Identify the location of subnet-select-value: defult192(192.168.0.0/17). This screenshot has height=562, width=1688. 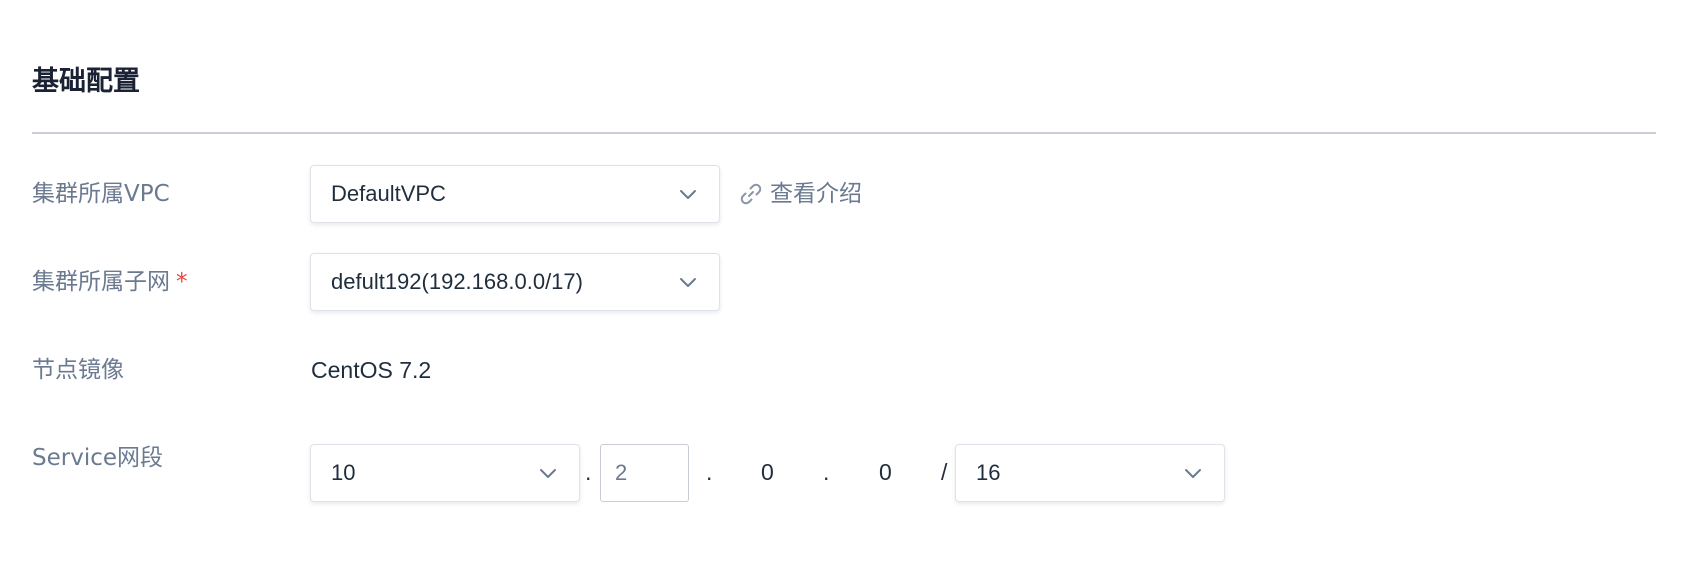
(457, 281).